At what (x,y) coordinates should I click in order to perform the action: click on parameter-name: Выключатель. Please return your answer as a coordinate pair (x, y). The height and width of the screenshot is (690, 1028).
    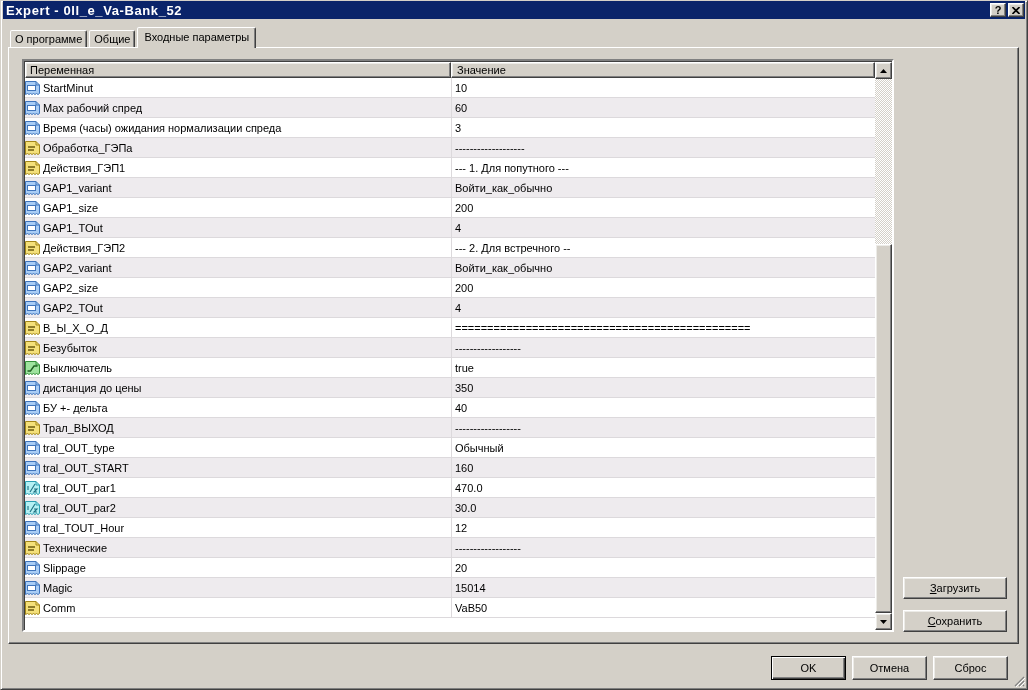
    Looking at the image, I should click on (78, 367).